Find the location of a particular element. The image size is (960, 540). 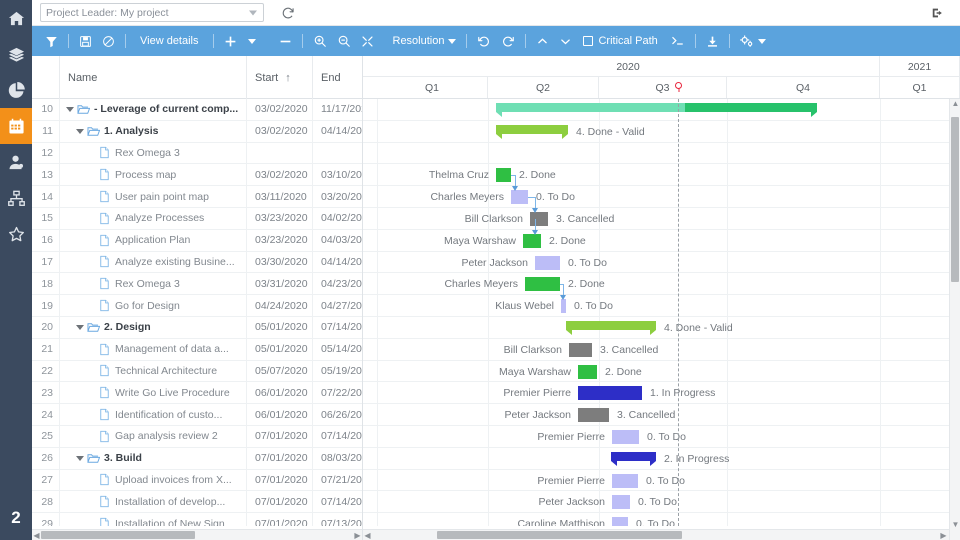

start-date-cell: 03/02/2020 is located at coordinates (280, 110).